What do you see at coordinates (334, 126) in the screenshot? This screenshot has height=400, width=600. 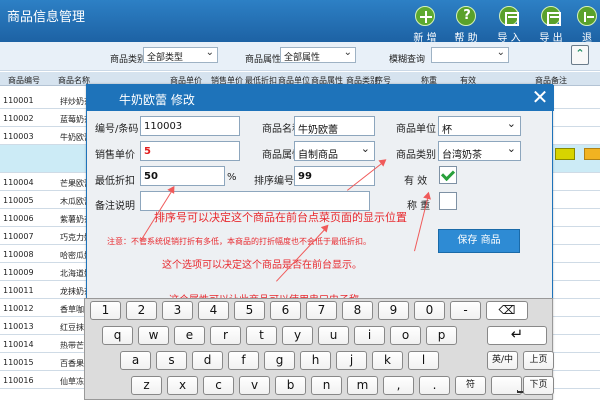 I see `product-name-input: 牛奶欧蕾` at bounding box center [334, 126].